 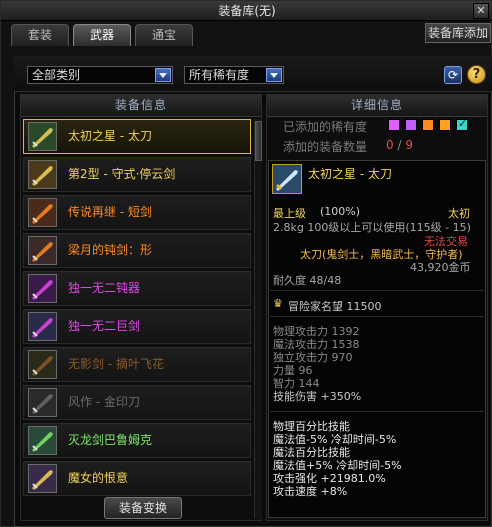 What do you see at coordinates (310, 491) in the screenshot?
I see `tooltip-effect: 攻击速度 +8%` at bounding box center [310, 491].